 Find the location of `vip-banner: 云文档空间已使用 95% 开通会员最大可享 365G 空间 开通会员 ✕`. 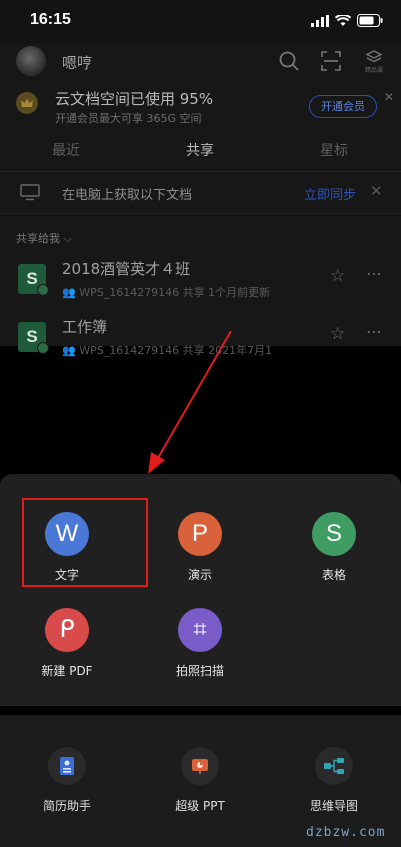

vip-banner: 云文档空间已使用 95% 开通会员最大可享 365G 空间 开通会员 ✕ is located at coordinates (200, 106).